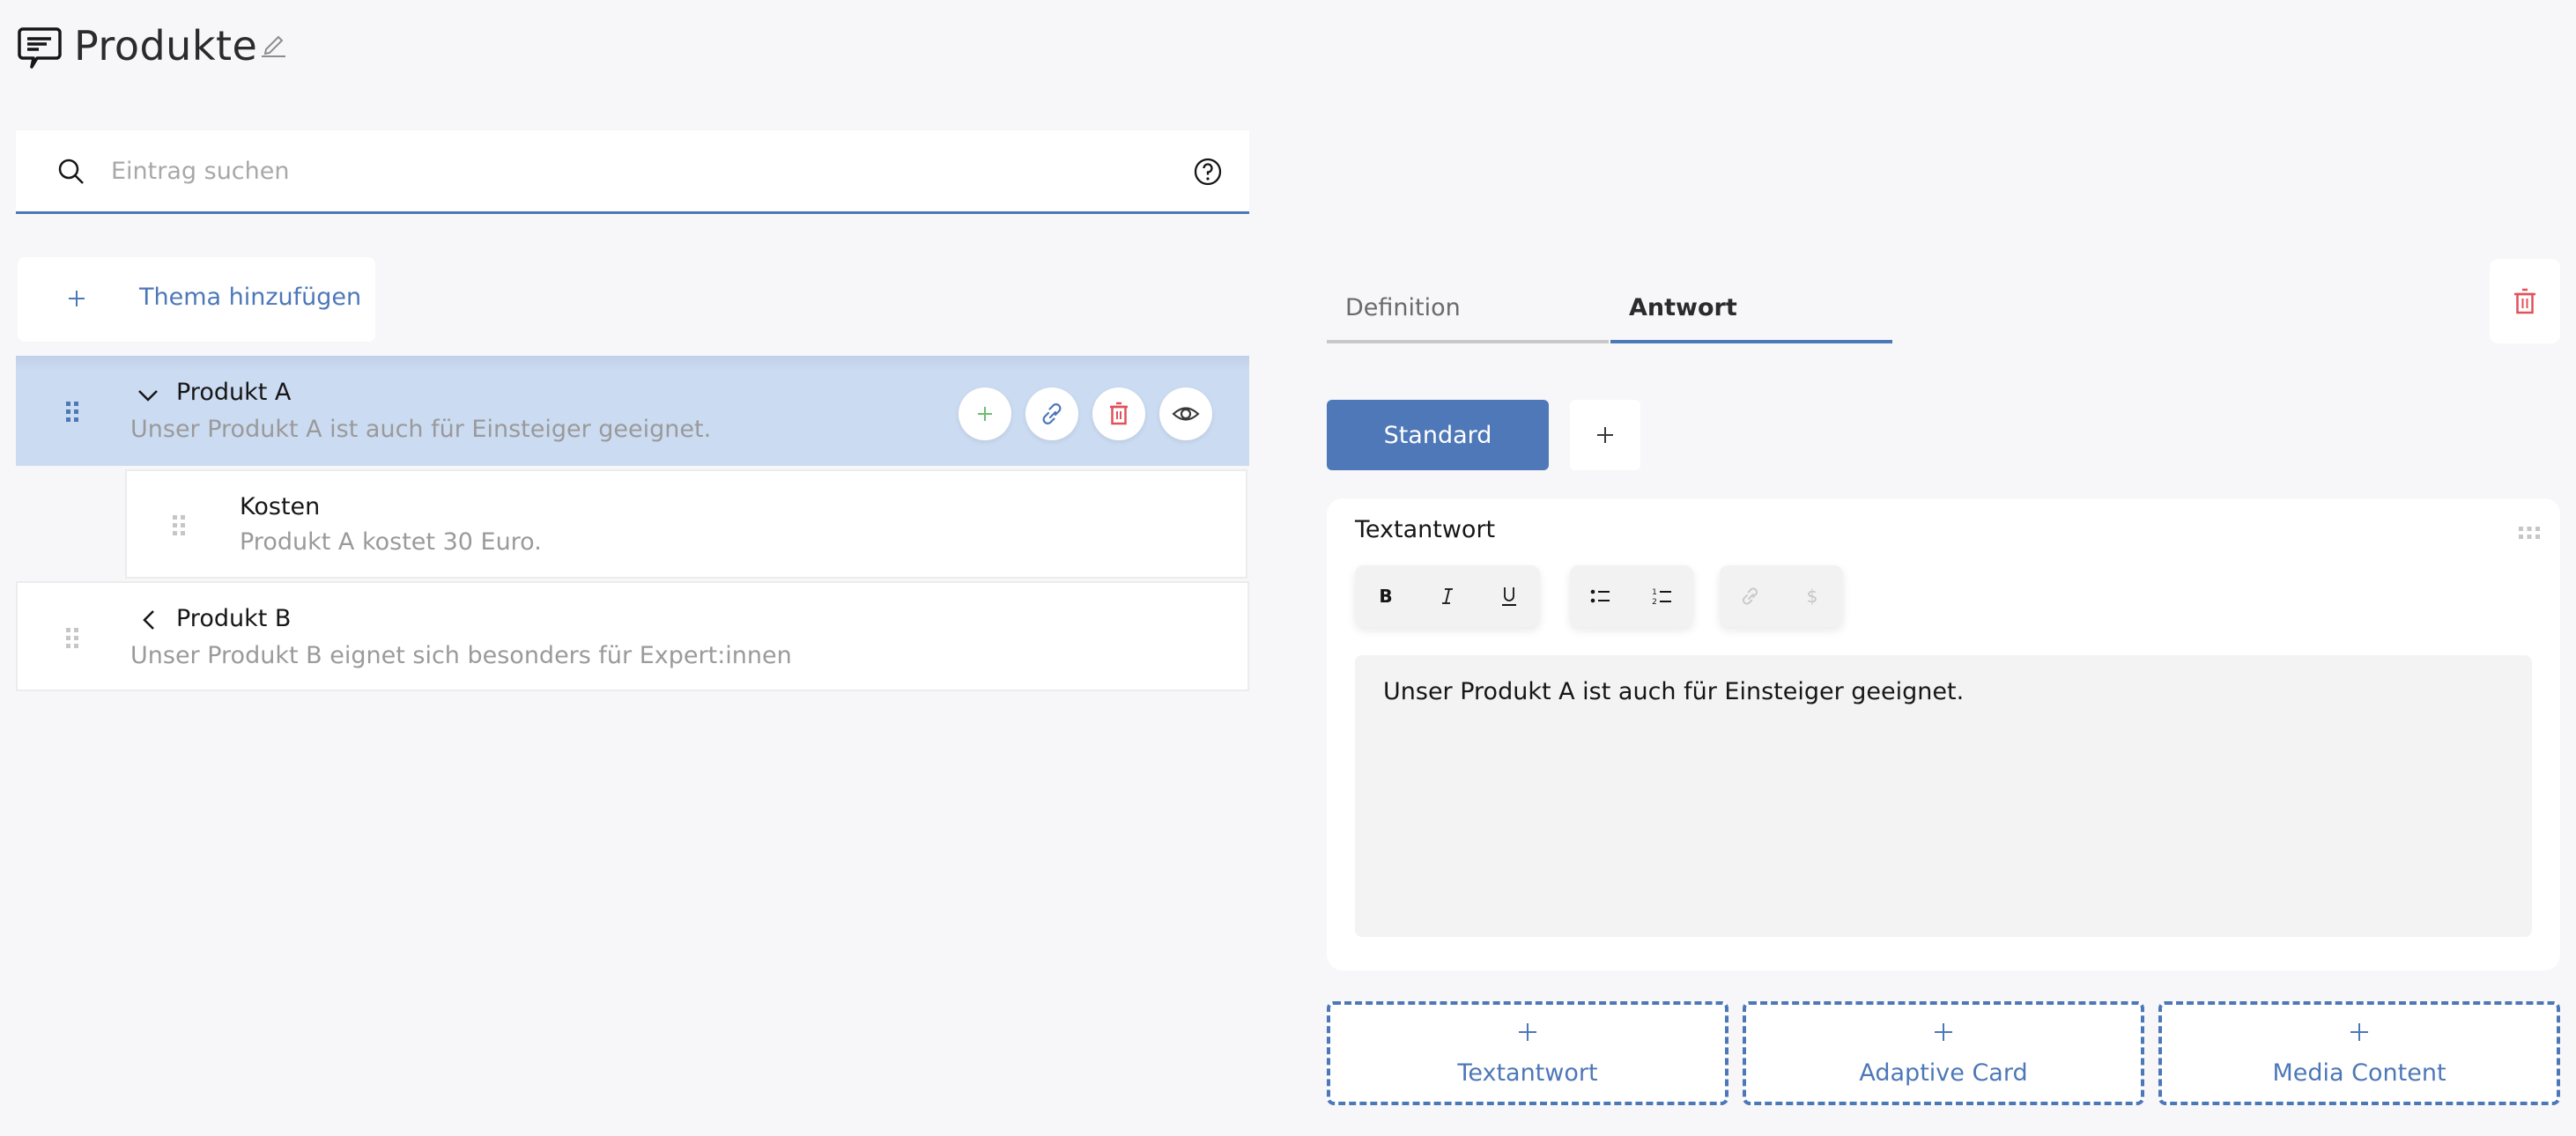 This screenshot has width=2576, height=1136. I want to click on tree-item-description: Produkt A kostet 30 Euro., so click(391, 542).